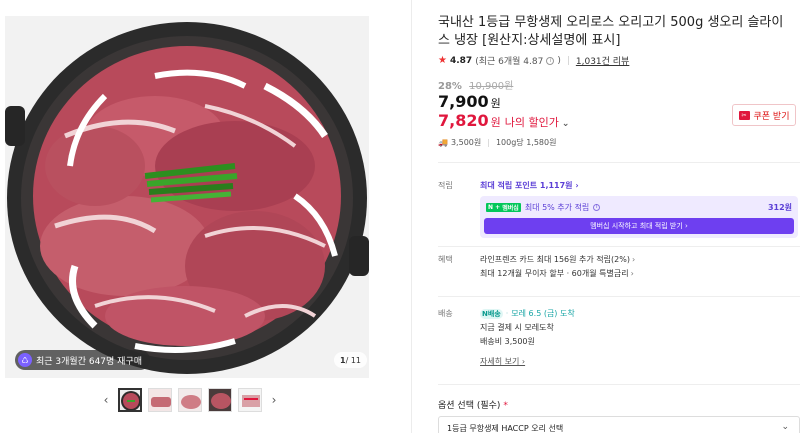 The image size is (800, 433). Describe the element at coordinates (89, 361) in the screenshot. I see `repurchase-text: 최근 3개월간 647명 재구매` at that location.